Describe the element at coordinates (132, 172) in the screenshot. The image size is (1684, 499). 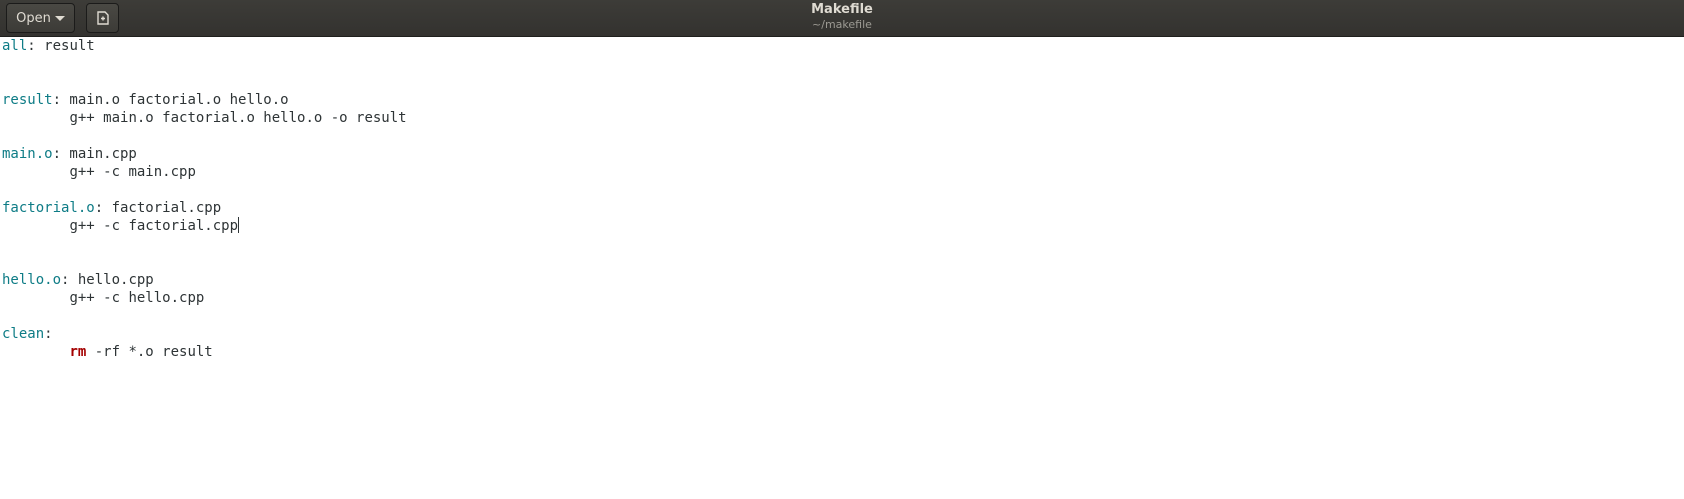
I see `code-text: g++ -c main.cpp` at that location.